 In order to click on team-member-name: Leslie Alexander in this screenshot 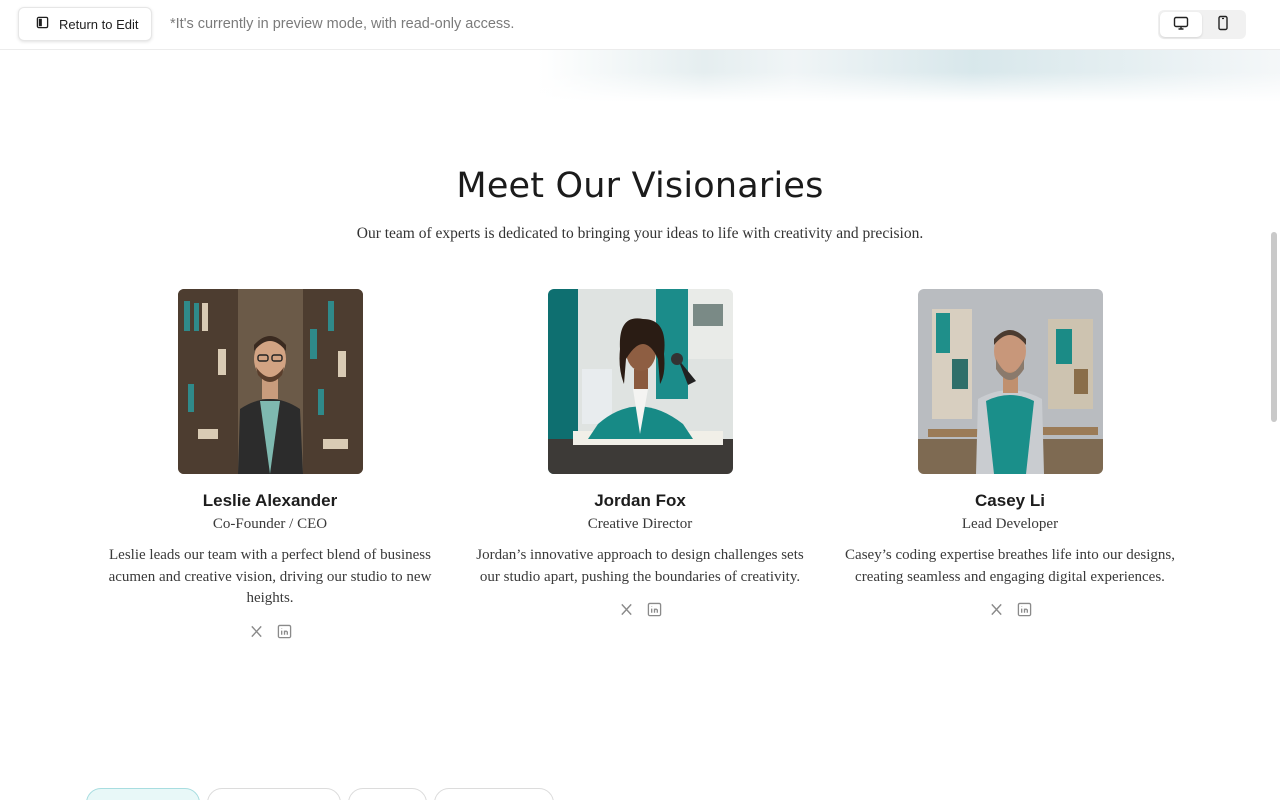, I will do `click(270, 500)`.